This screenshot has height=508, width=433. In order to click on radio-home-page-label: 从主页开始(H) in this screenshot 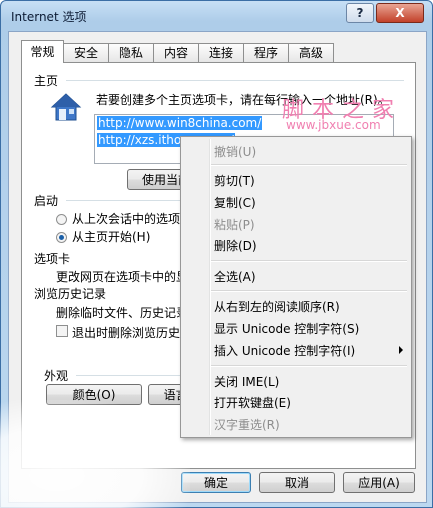, I will do `click(111, 237)`.